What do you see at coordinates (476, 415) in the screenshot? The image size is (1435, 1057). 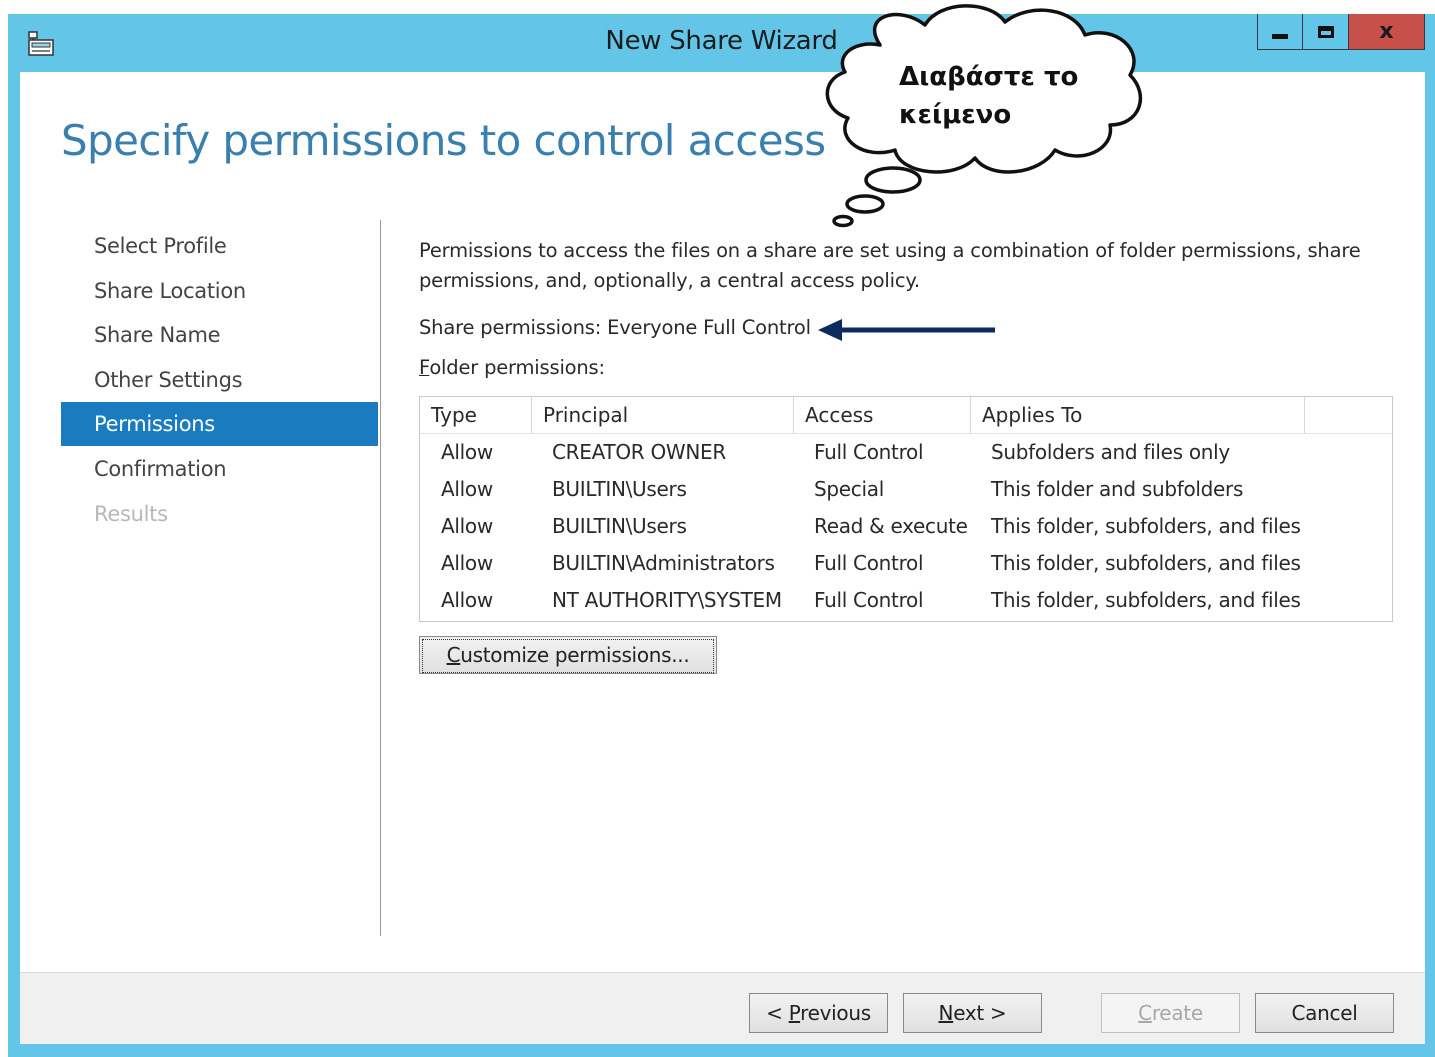 I see `column-header-type: Type` at bounding box center [476, 415].